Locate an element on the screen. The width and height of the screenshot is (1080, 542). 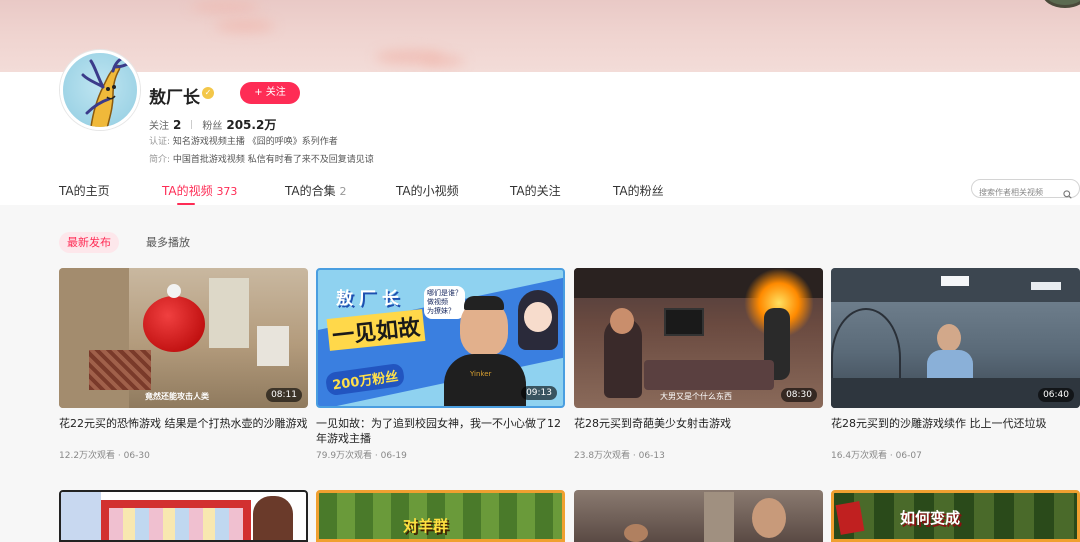
search-input is located at coordinates (1013, 192).